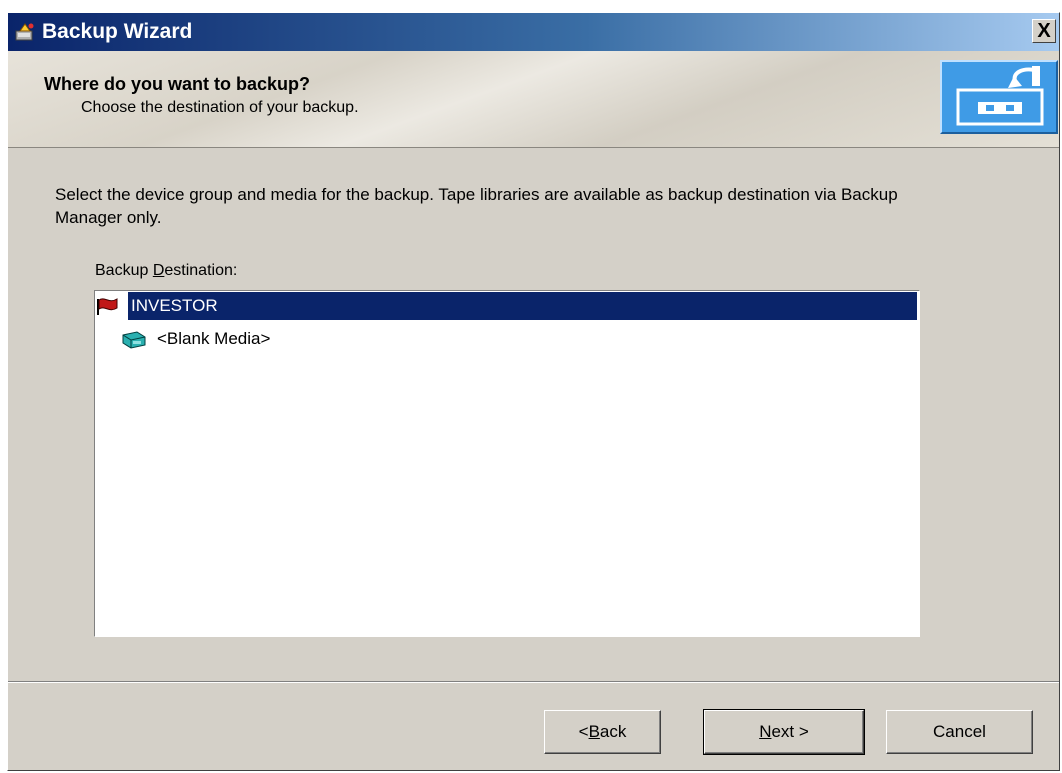 The image size is (1062, 773). I want to click on backup-wizard-icon, so click(24, 32).